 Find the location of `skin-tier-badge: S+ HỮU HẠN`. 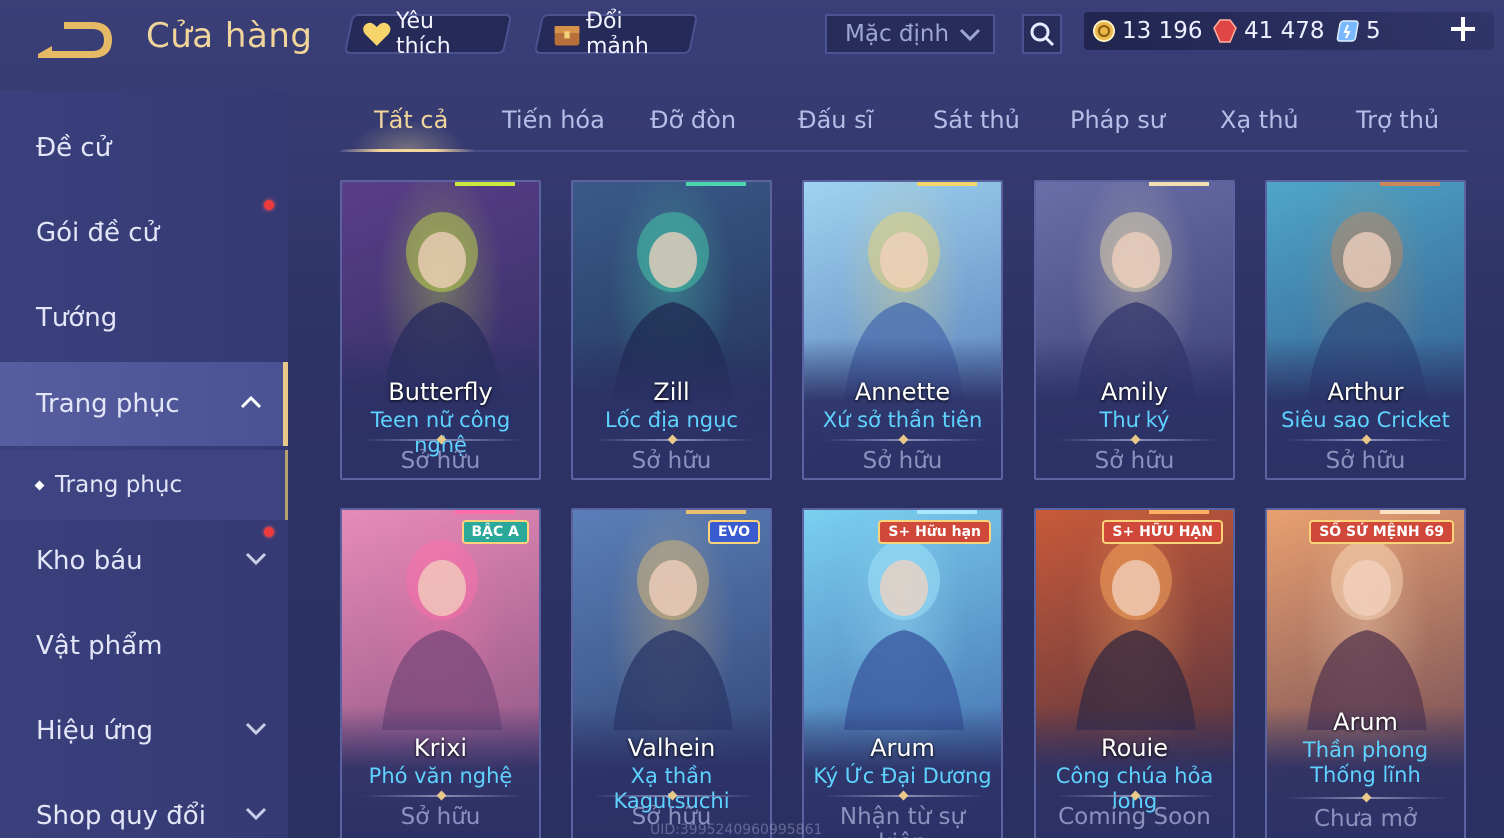

skin-tier-badge: S+ HỮU HẠN is located at coordinates (1162, 532).